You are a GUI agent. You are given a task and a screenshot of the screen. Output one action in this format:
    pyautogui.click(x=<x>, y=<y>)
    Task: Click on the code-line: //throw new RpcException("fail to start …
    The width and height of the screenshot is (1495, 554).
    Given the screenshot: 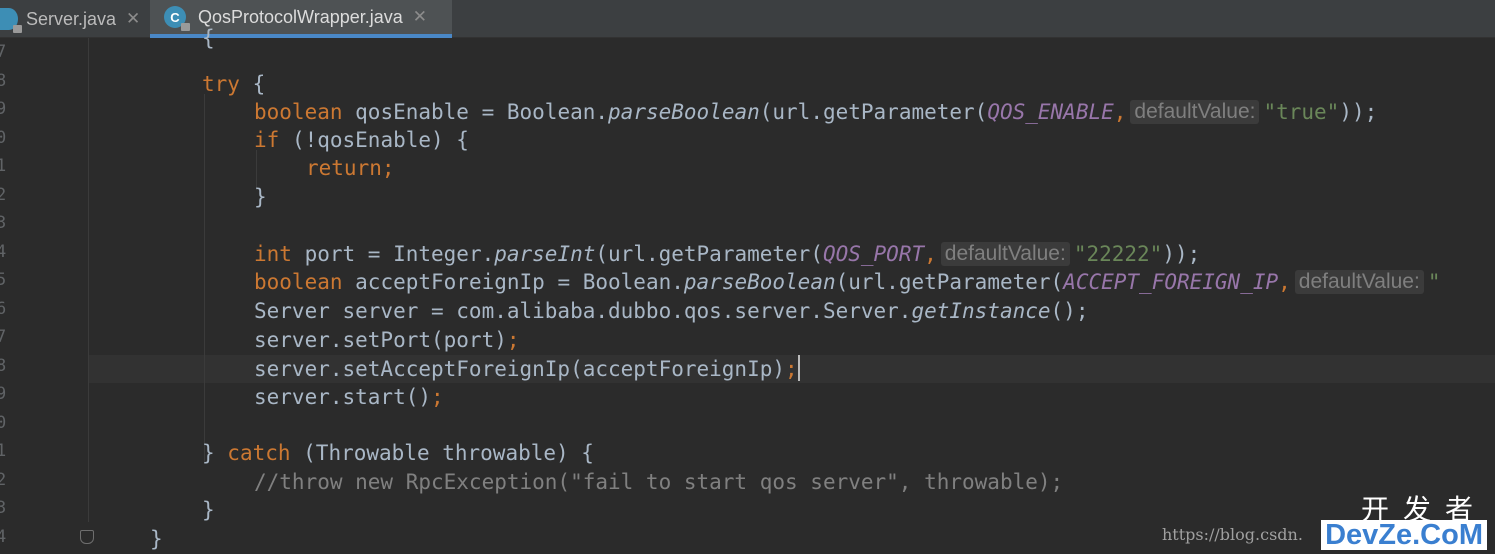 What is the action you would take?
    pyautogui.click(x=658, y=482)
    